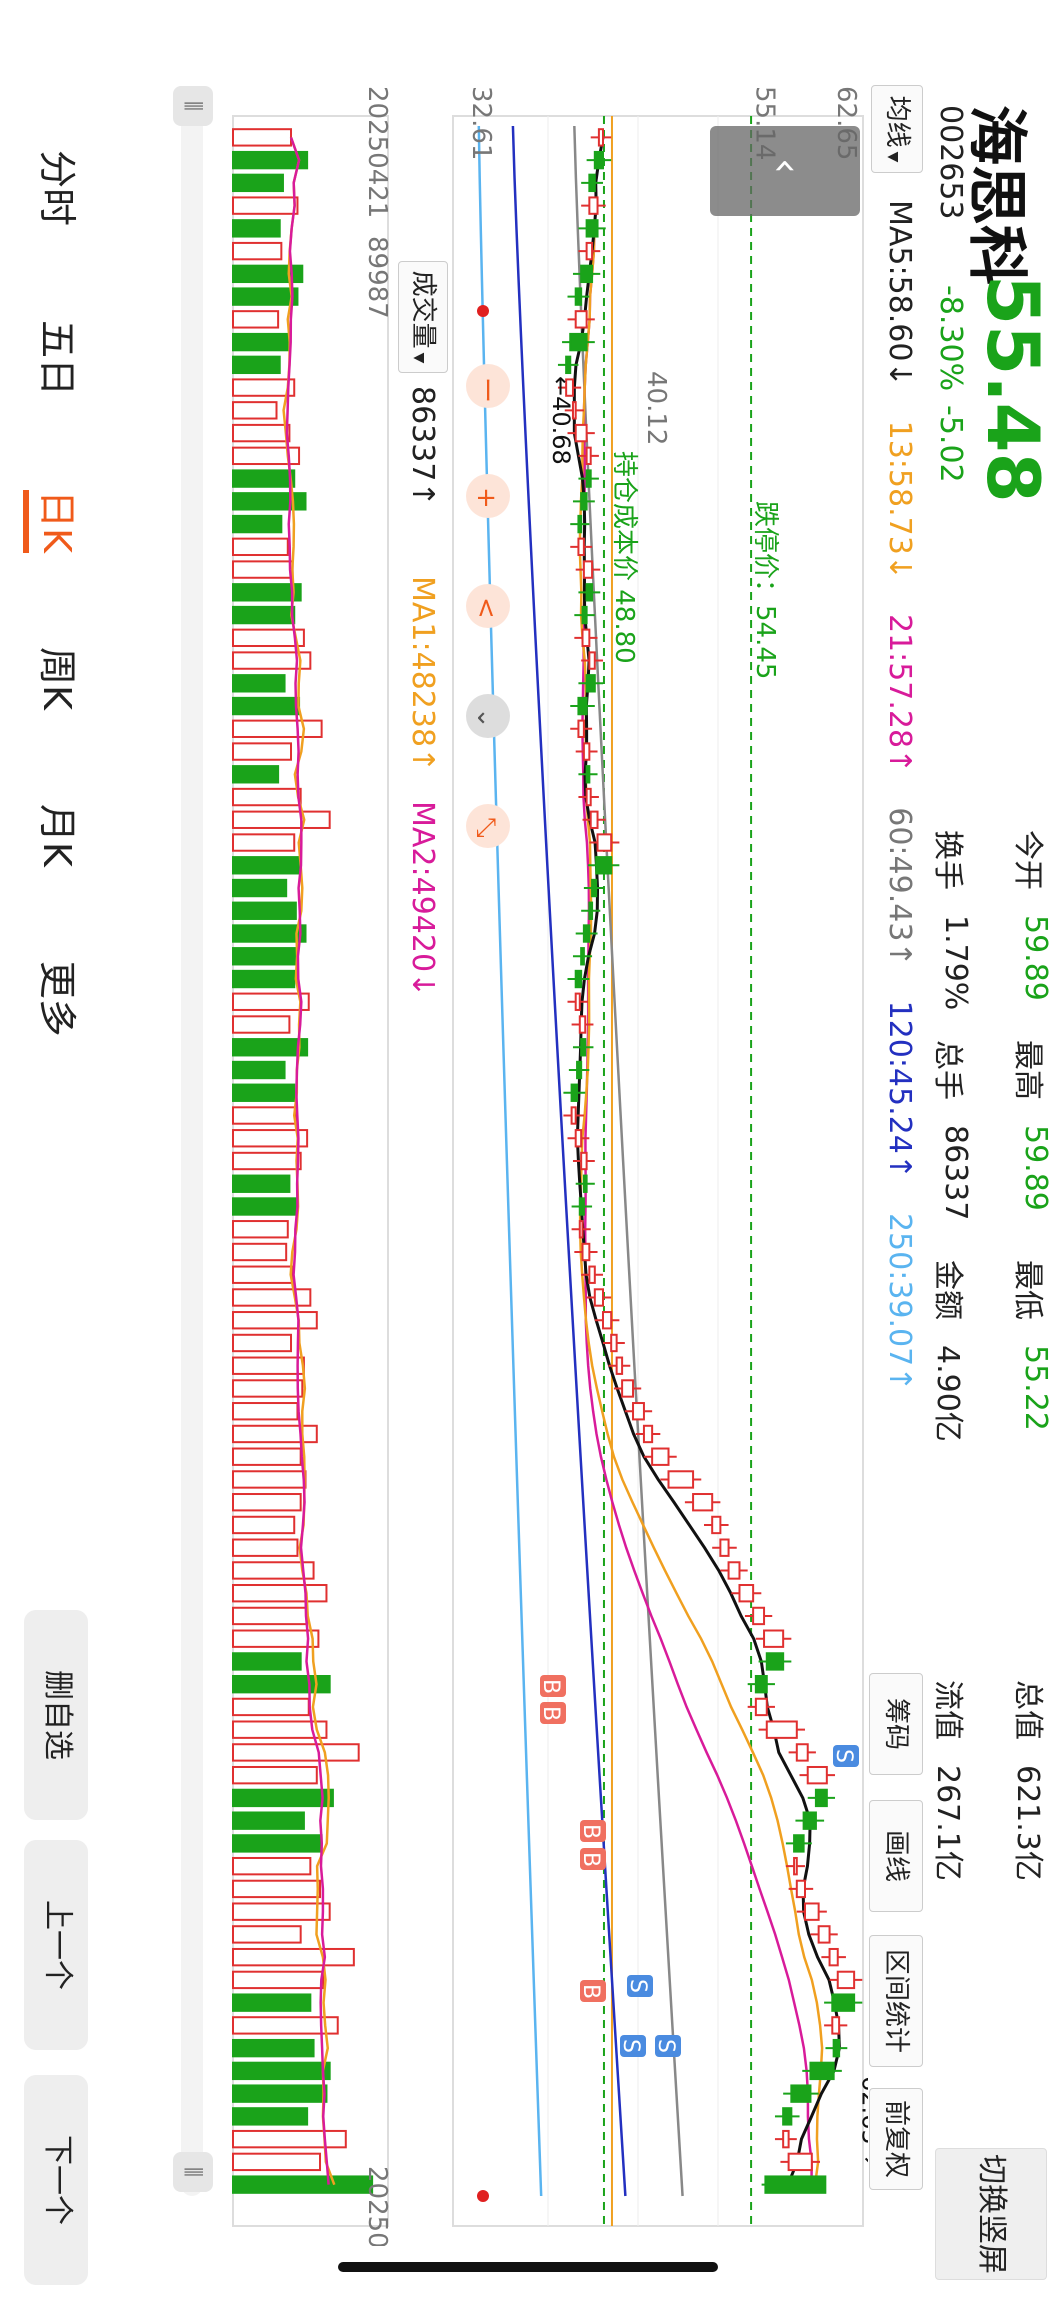  What do you see at coordinates (947, 1823) in the screenshot?
I see `stat-value: 267.1亿` at bounding box center [947, 1823].